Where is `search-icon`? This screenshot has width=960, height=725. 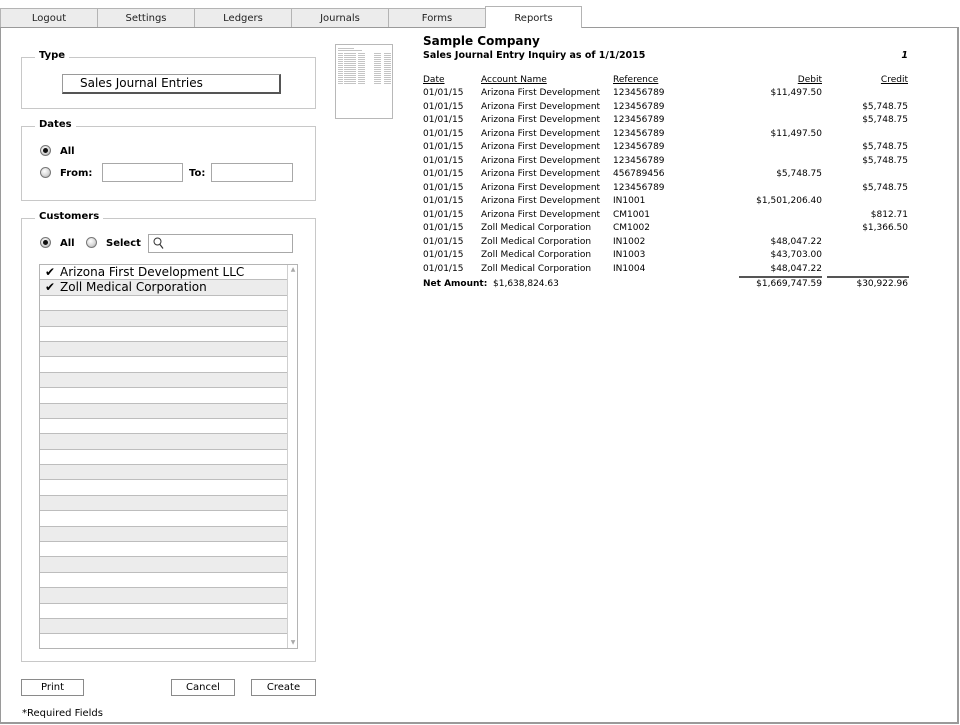
search-icon is located at coordinates (158, 243).